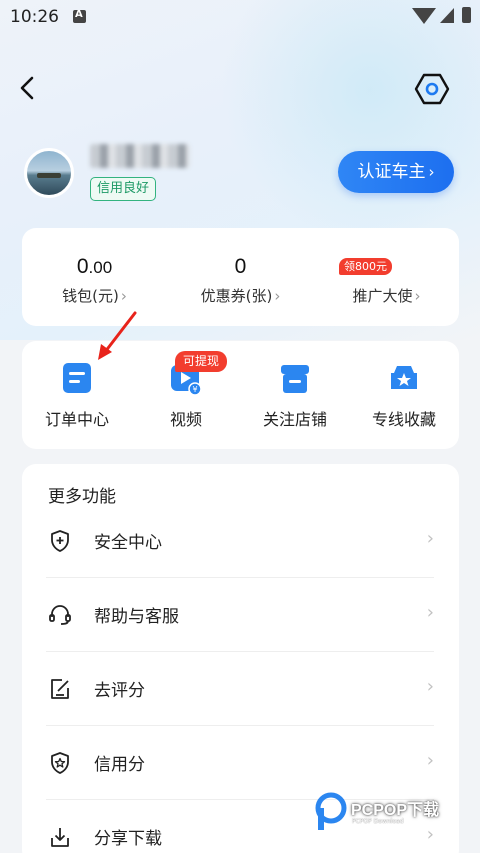 The image size is (480, 853). What do you see at coordinates (295, 379) in the screenshot?
I see `store-icon` at bounding box center [295, 379].